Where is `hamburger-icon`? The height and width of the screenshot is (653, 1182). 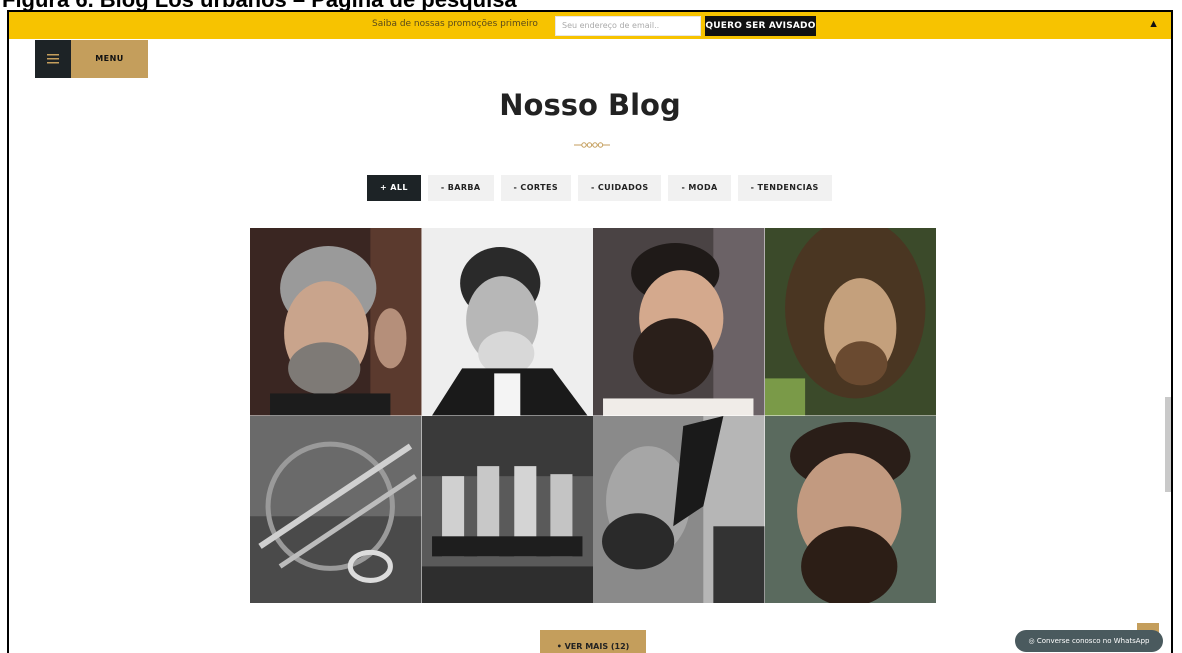
hamburger-icon is located at coordinates (53, 59).